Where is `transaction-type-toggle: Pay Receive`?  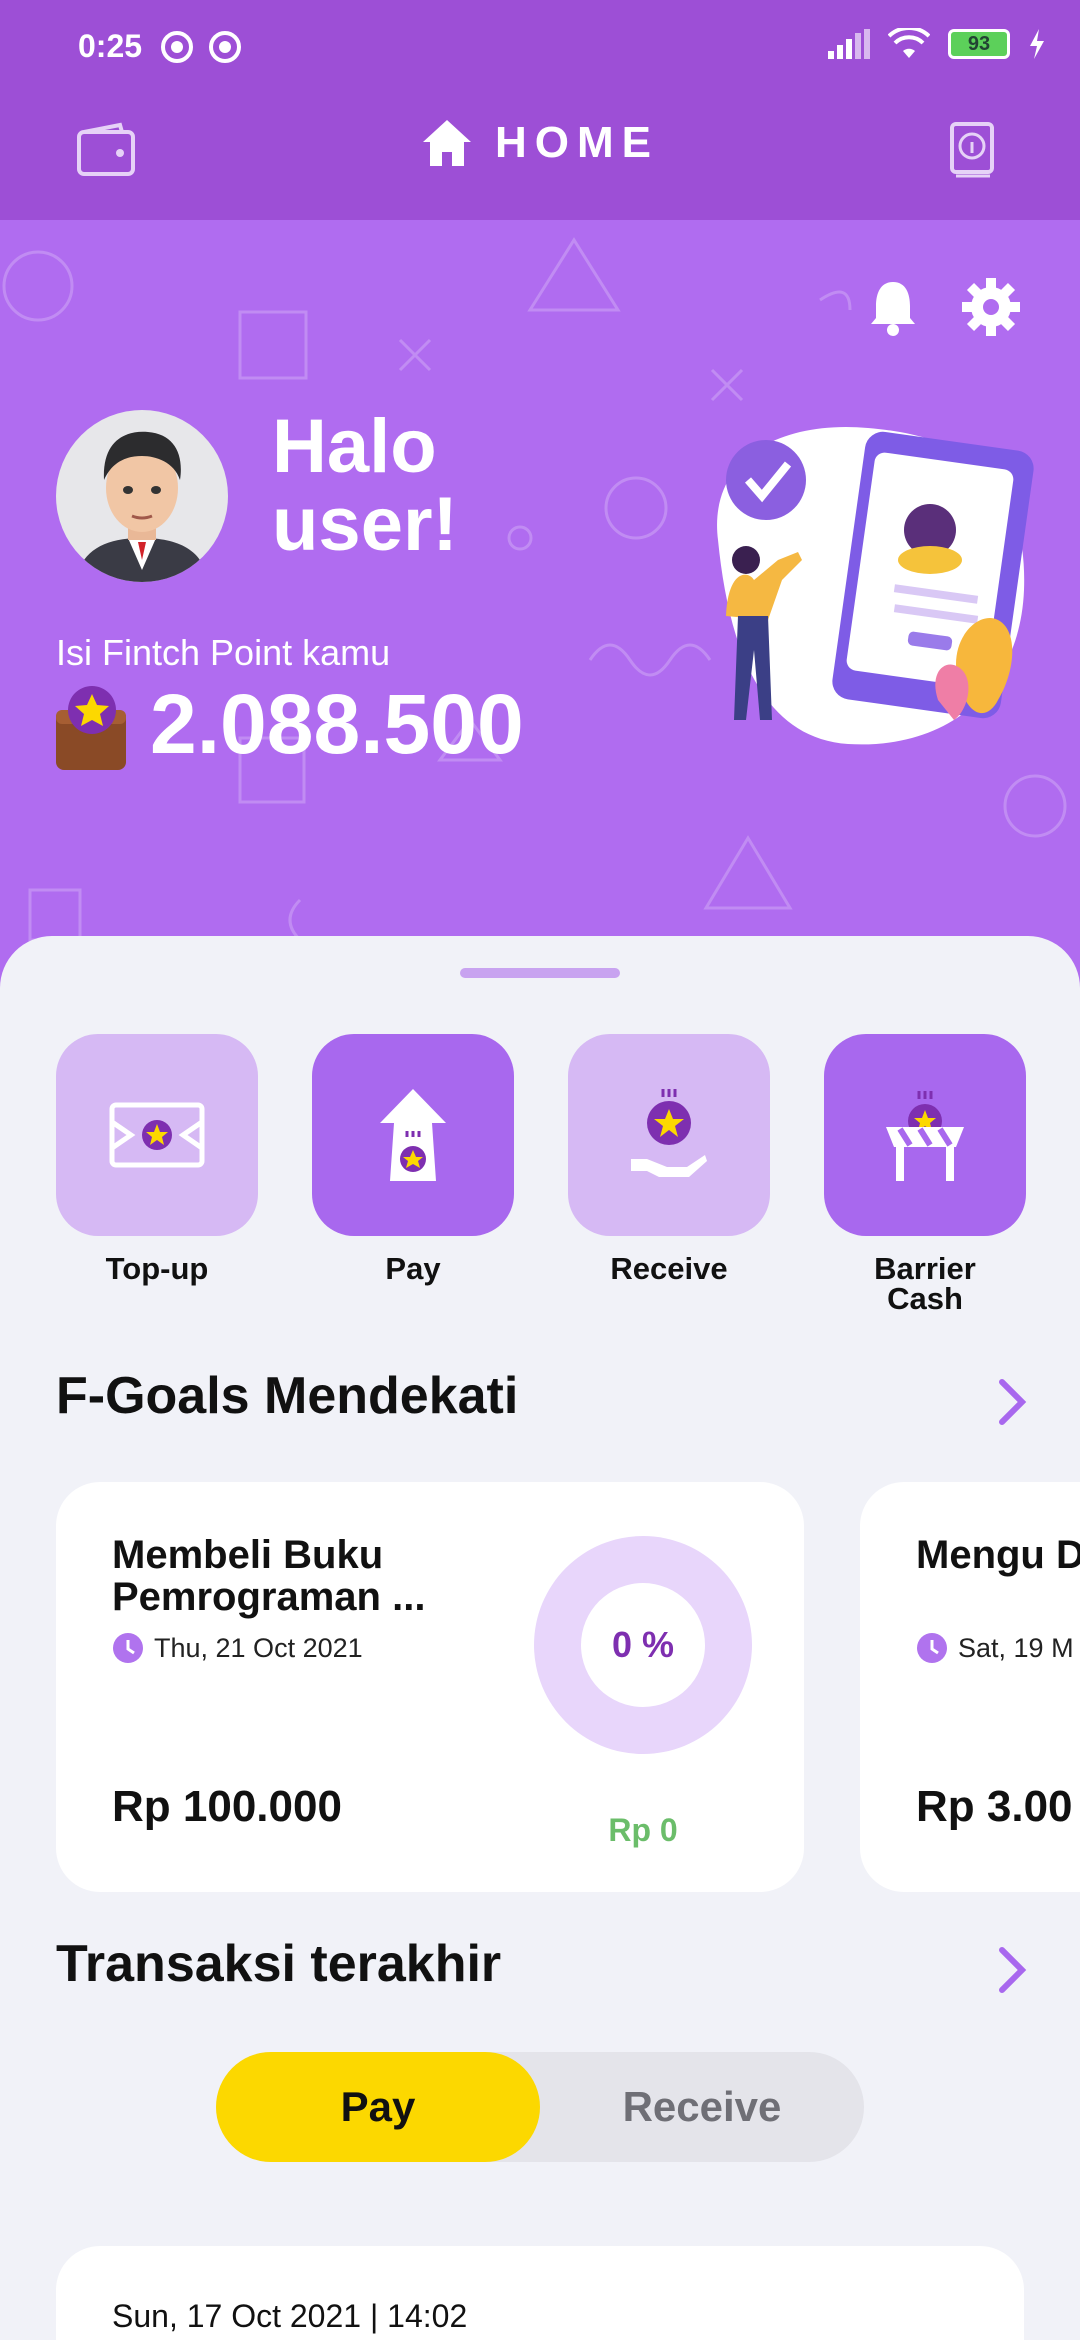 transaction-type-toggle: Pay Receive is located at coordinates (540, 2107).